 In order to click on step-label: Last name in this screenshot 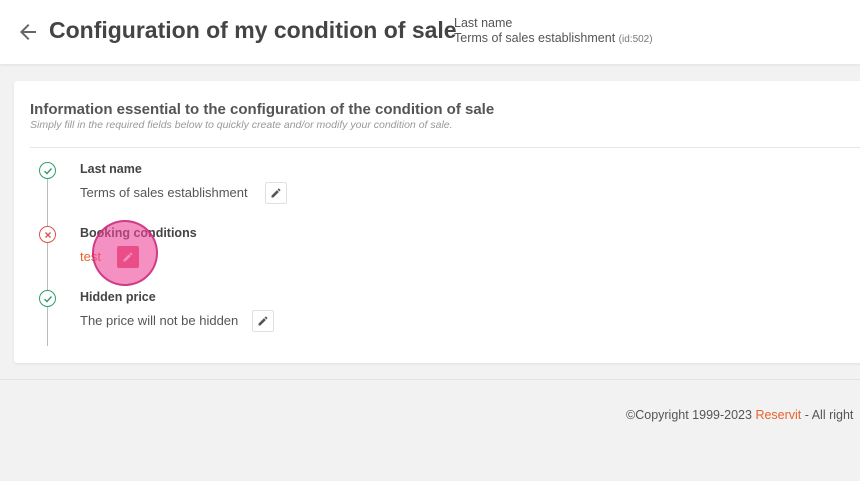, I will do `click(111, 169)`.